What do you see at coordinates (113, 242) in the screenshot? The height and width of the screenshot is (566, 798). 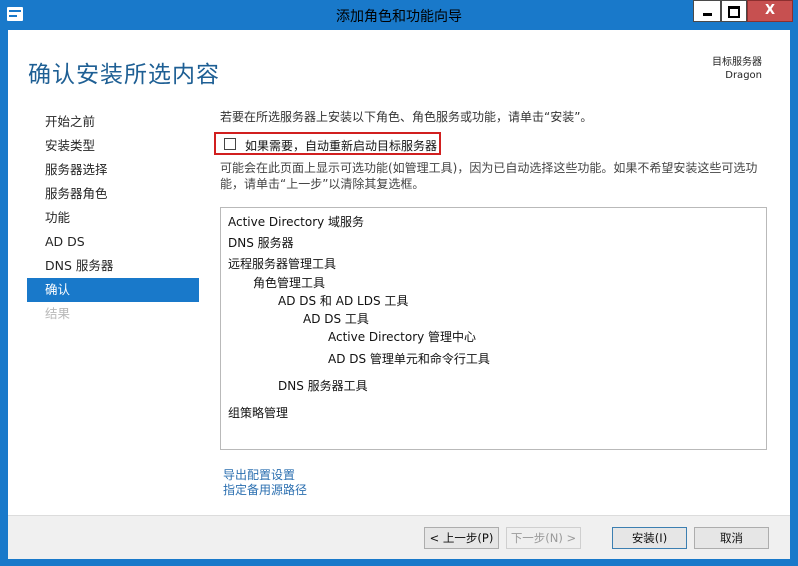 I see `nav-item-ad-ds: AD DS` at bounding box center [113, 242].